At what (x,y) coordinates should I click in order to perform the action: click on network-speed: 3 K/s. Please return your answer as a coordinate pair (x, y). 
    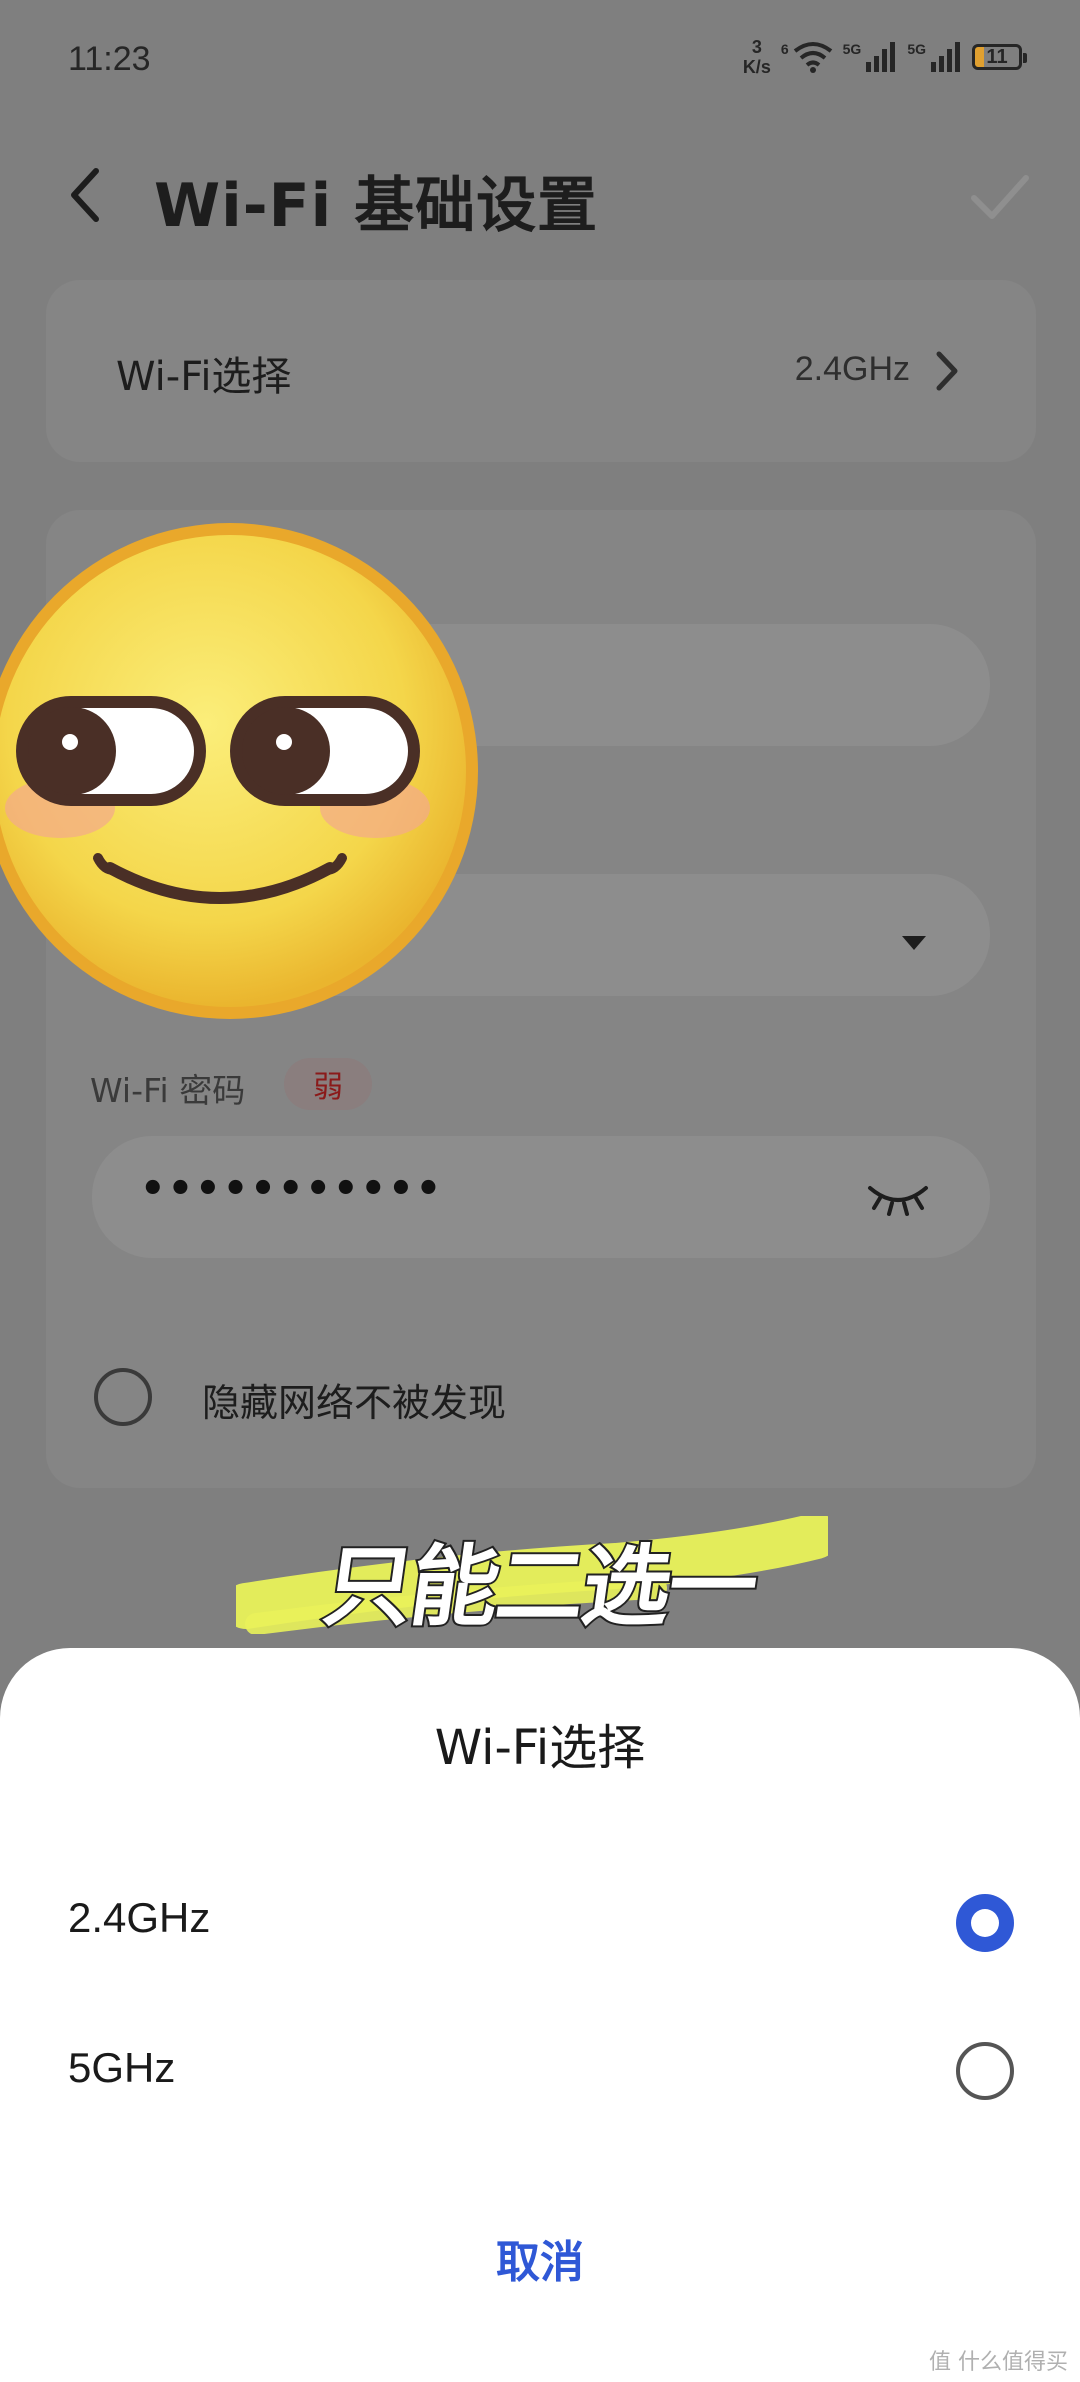
    Looking at the image, I should click on (757, 57).